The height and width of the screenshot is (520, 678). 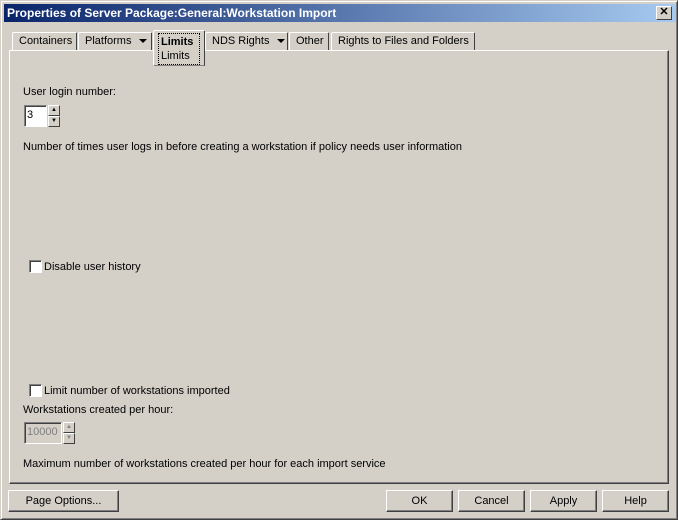 I want to click on tab-limits: Limits Limits, so click(x=179, y=48).